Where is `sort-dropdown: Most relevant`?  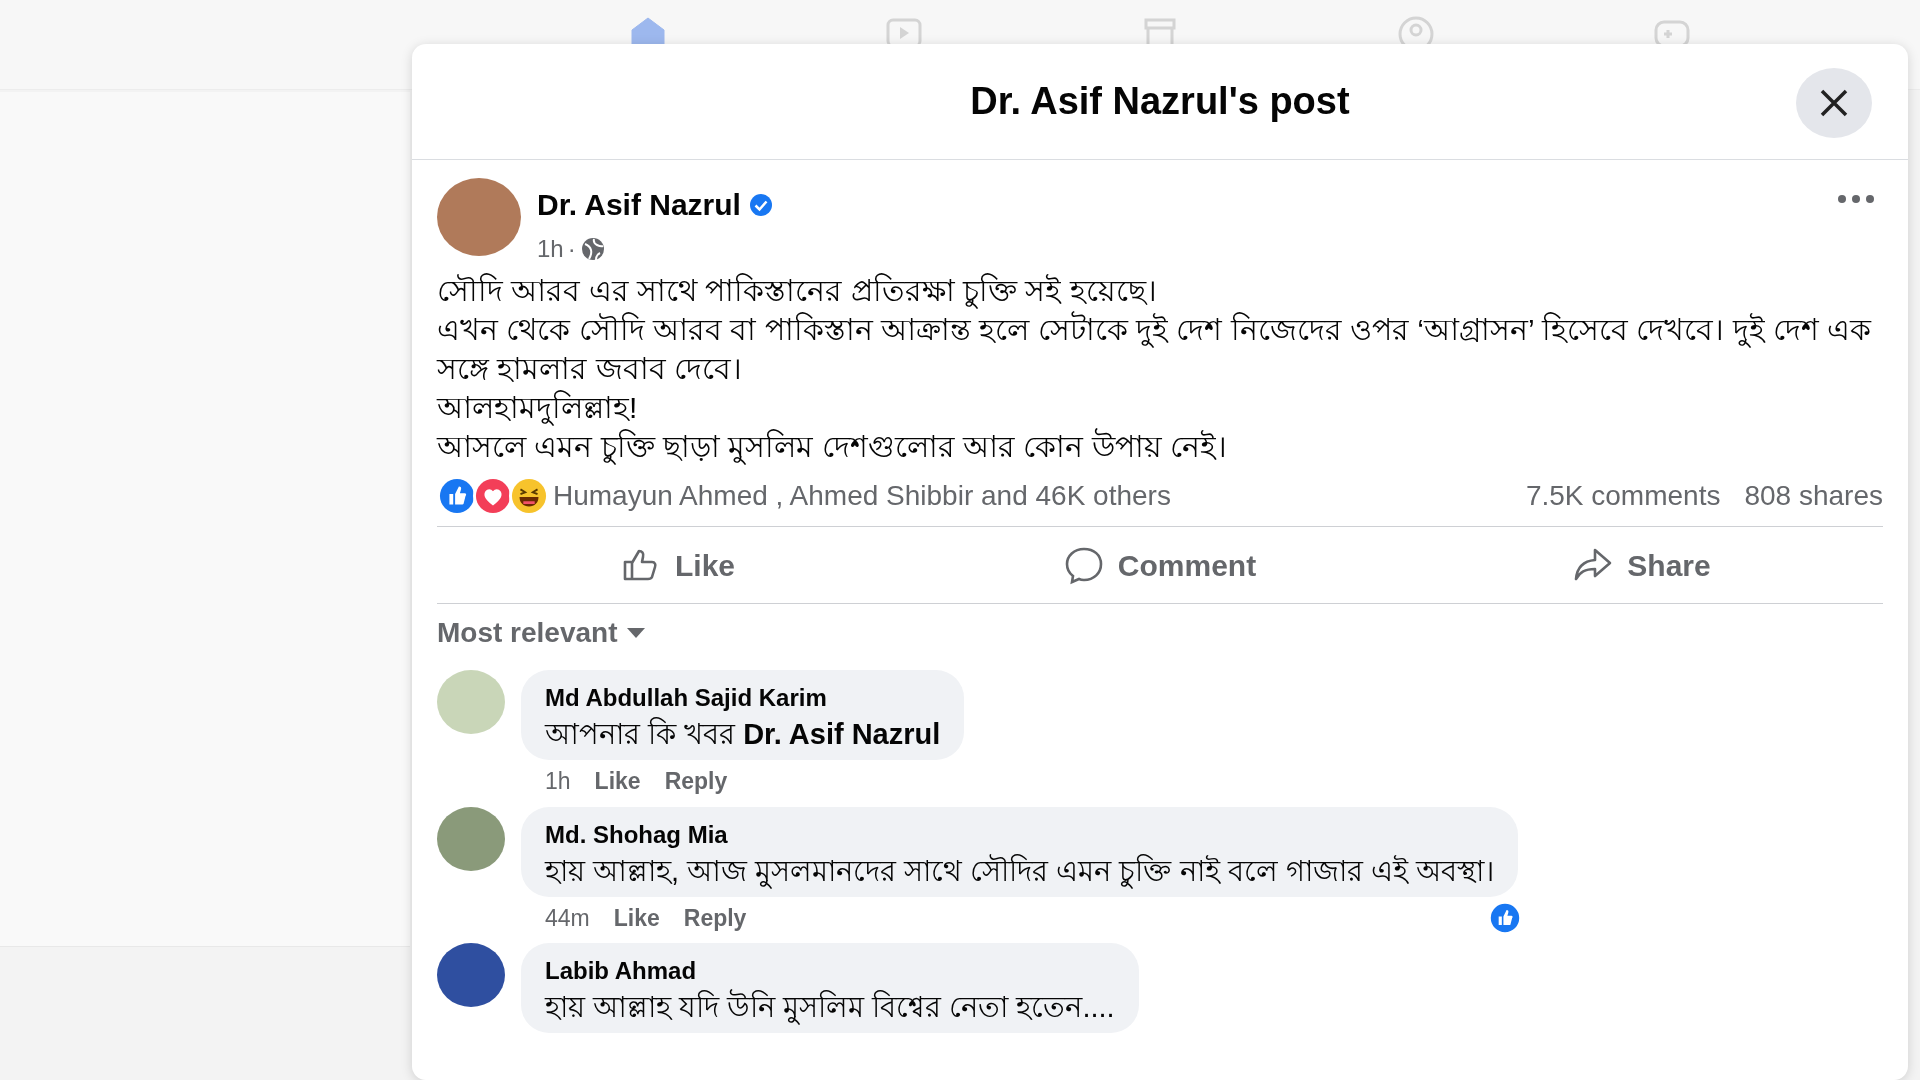
sort-dropdown: Most relevant is located at coordinates (527, 633).